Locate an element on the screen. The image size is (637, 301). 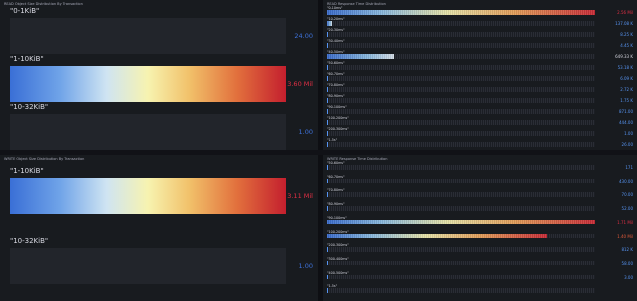
write_rt-row-value: 1.71 Mil is located at coordinates (625, 222).